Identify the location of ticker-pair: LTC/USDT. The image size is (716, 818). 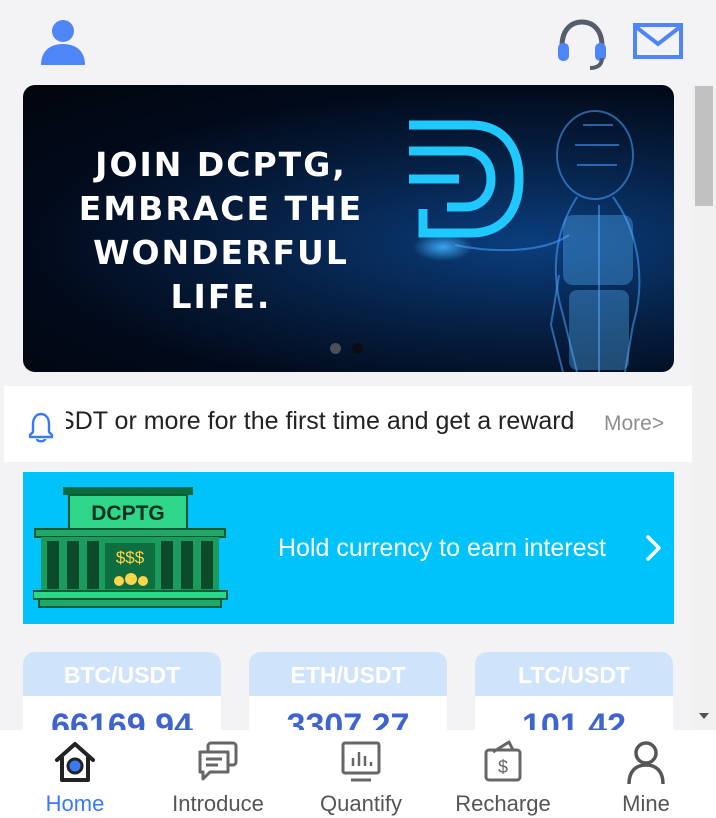
(574, 674).